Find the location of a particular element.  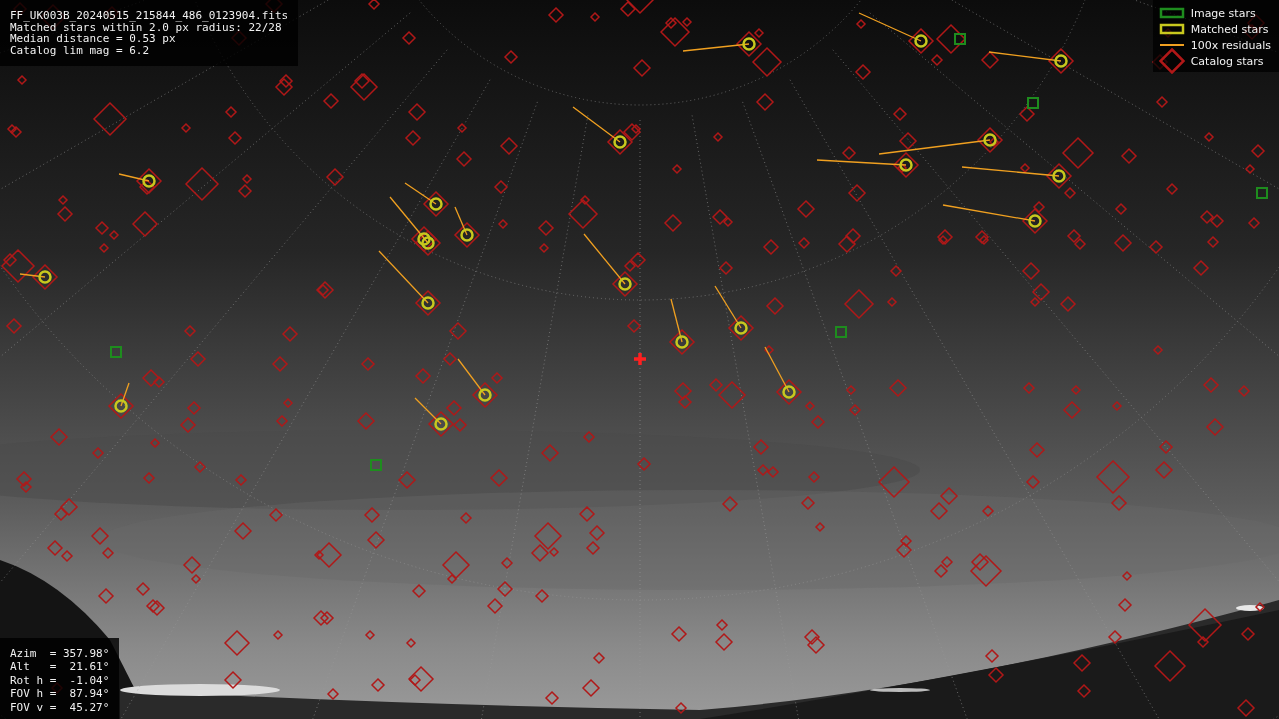

info-text: FF_UK003B_20240515_215844_486_0123904.fits is located at coordinates (149, 16).